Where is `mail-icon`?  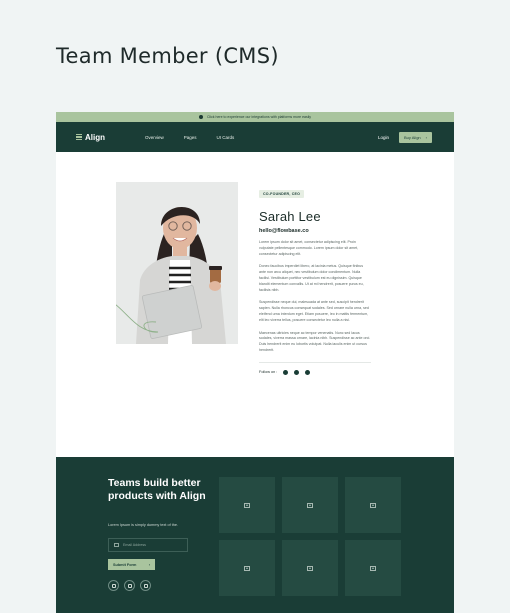 mail-icon is located at coordinates (116, 545).